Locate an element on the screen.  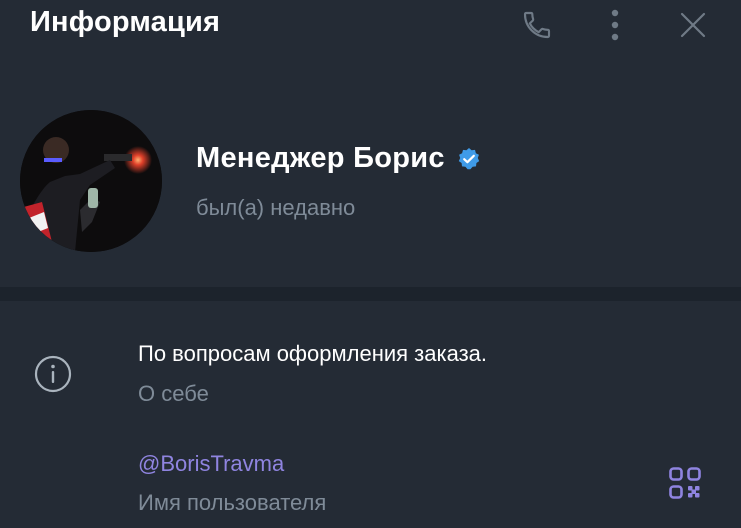
close-icon is located at coordinates (693, 25).